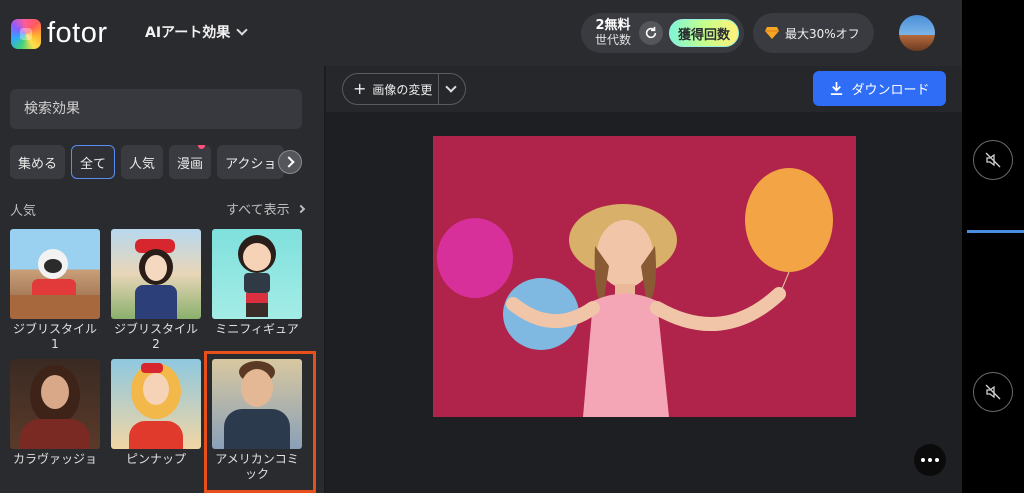  Describe the element at coordinates (202, 147) in the screenshot. I see `new-badge-dot` at that location.